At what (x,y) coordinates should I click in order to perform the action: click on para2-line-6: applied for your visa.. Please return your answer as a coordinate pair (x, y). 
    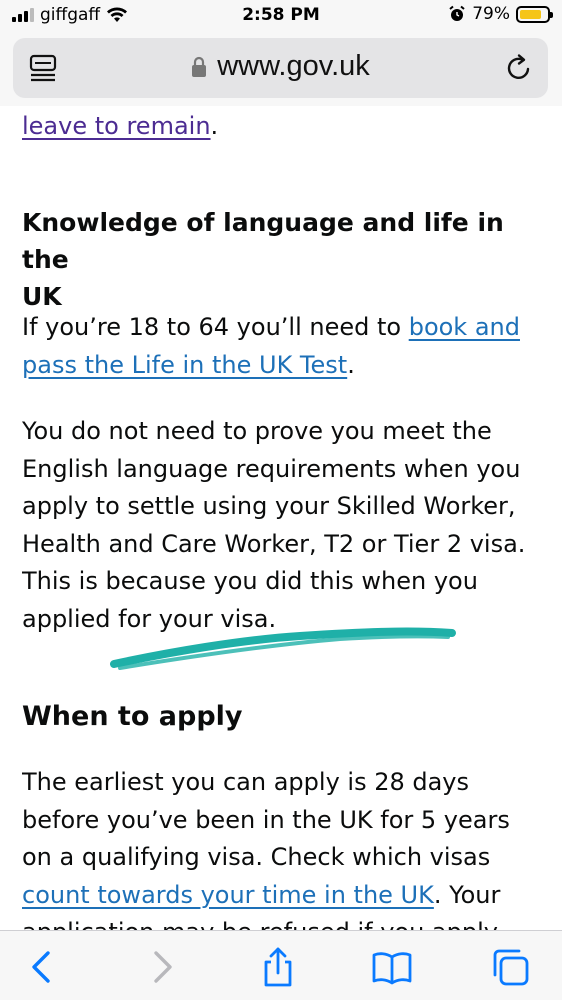
    Looking at the image, I should click on (149, 618).